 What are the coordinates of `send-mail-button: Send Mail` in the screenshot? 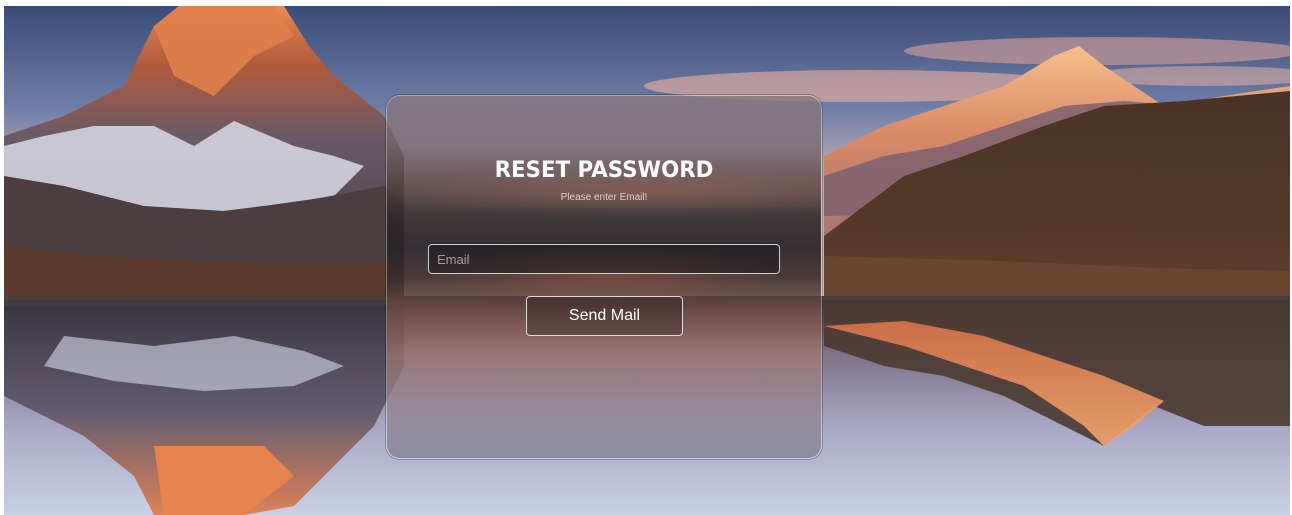 It's located at (604, 316).